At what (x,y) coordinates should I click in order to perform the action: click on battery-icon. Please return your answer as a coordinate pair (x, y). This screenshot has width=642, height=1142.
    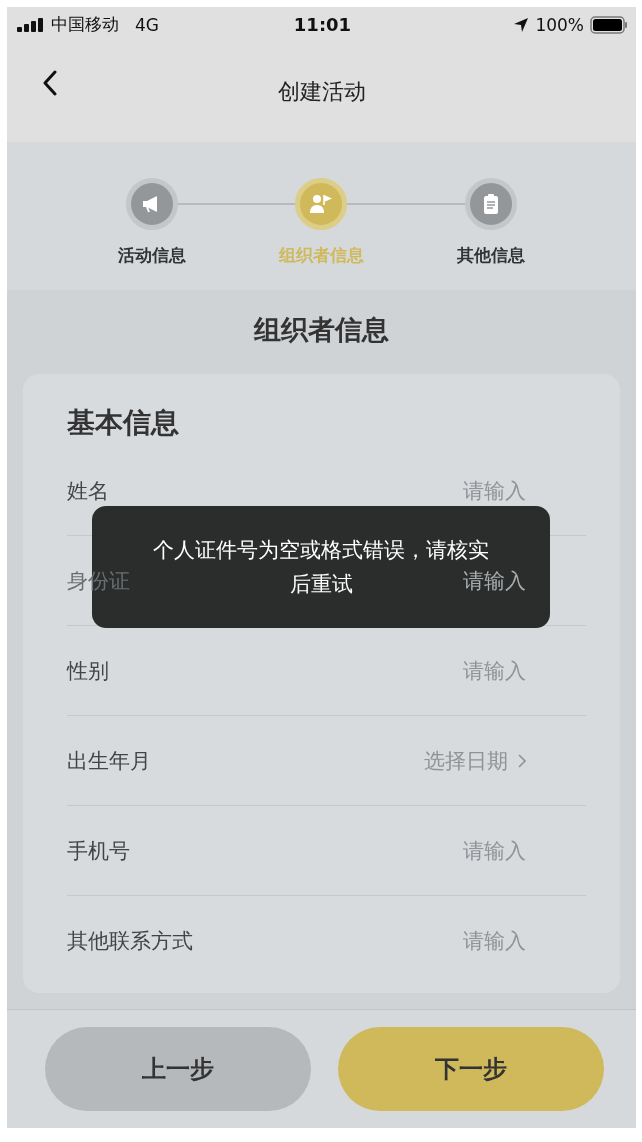
    Looking at the image, I should click on (609, 24).